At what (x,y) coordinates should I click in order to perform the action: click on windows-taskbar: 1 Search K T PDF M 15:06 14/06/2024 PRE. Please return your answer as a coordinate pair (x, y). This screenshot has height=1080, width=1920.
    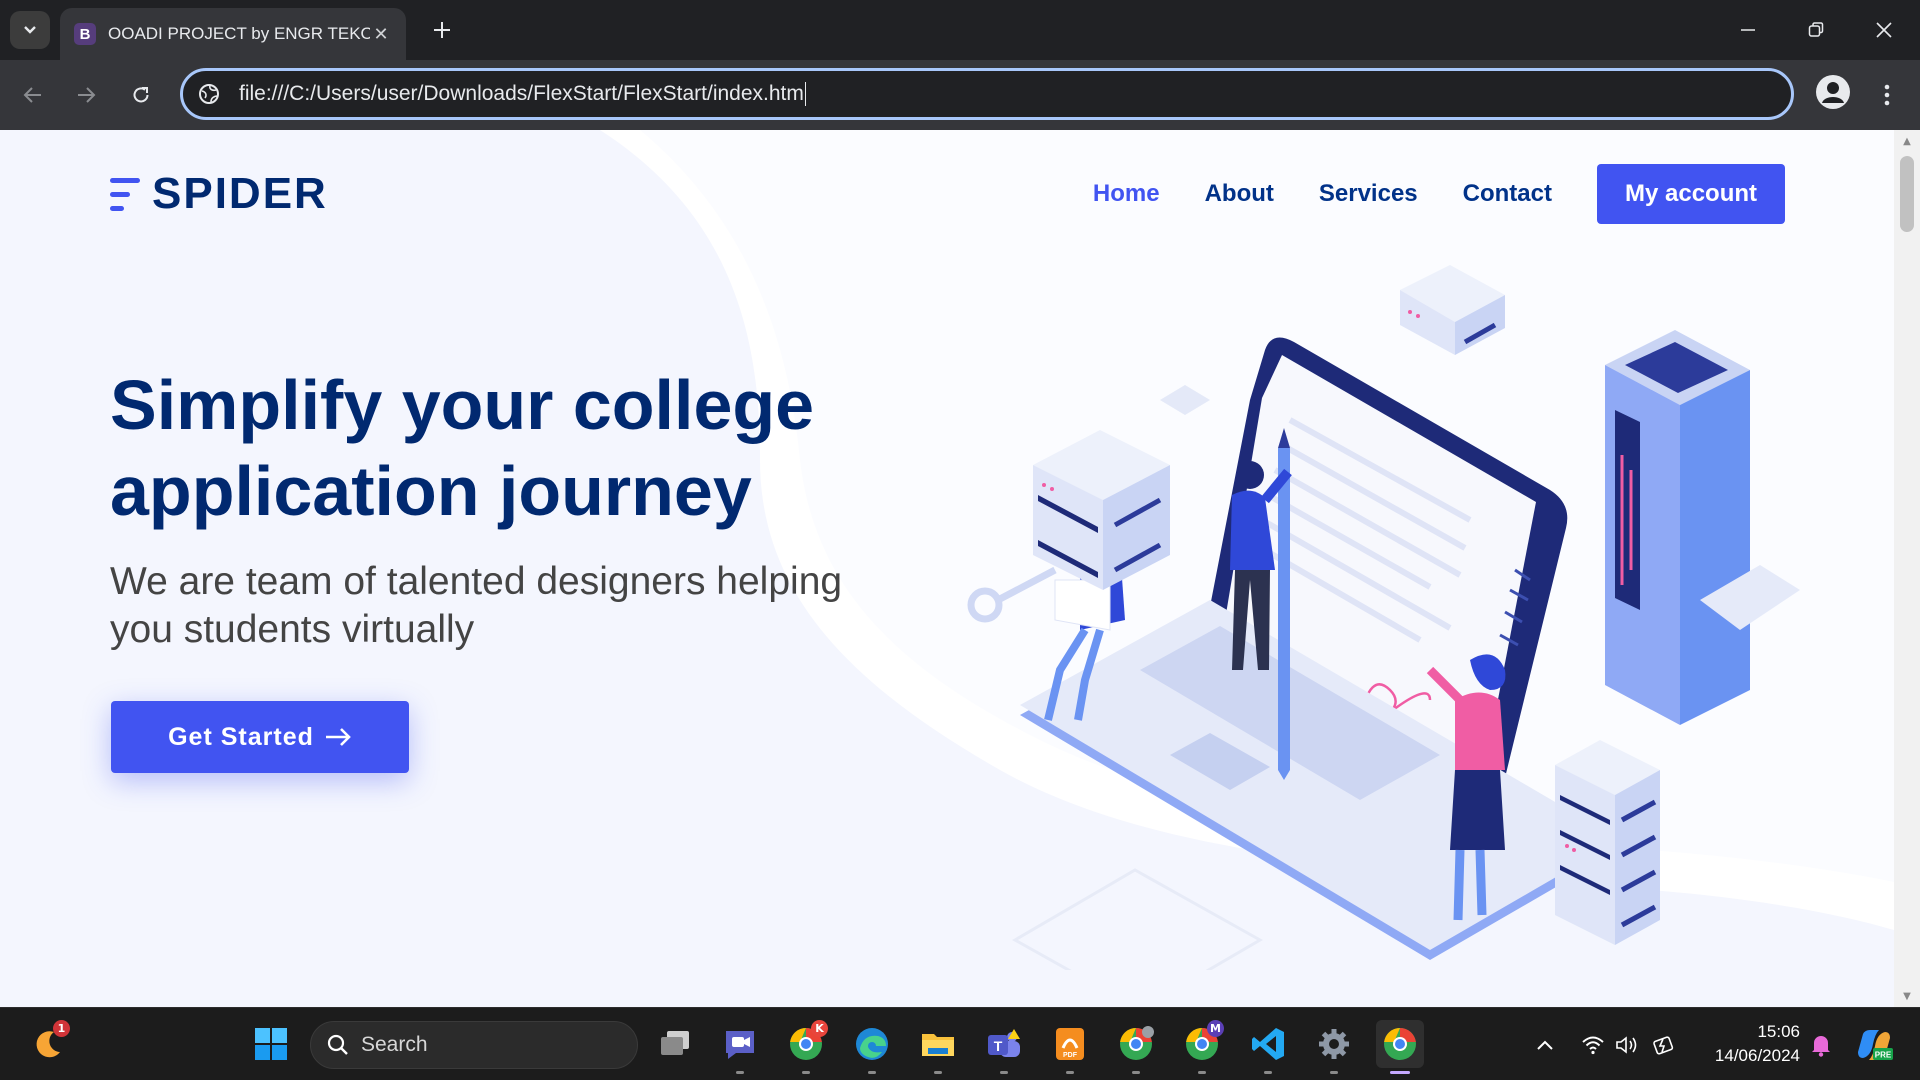
    Looking at the image, I should click on (960, 1043).